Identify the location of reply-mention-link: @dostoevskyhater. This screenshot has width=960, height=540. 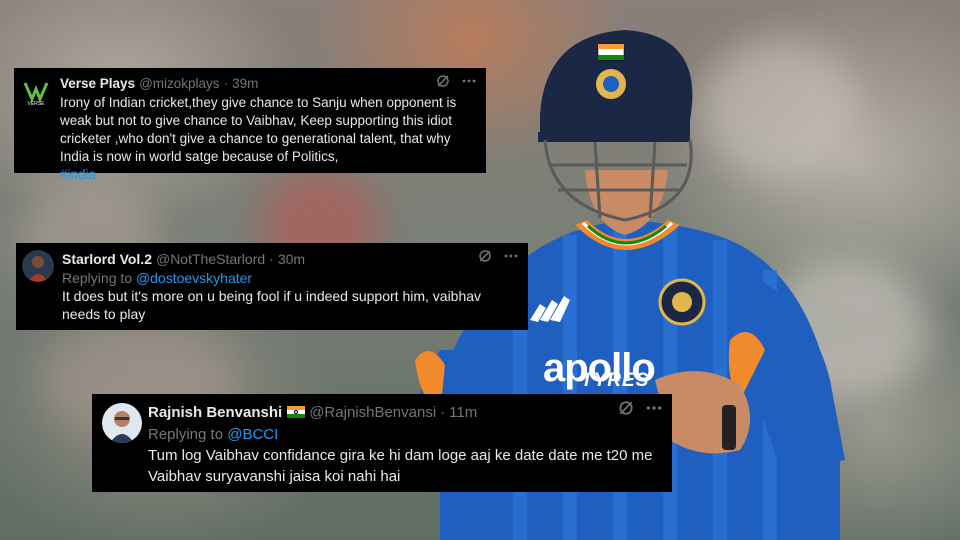
(194, 278).